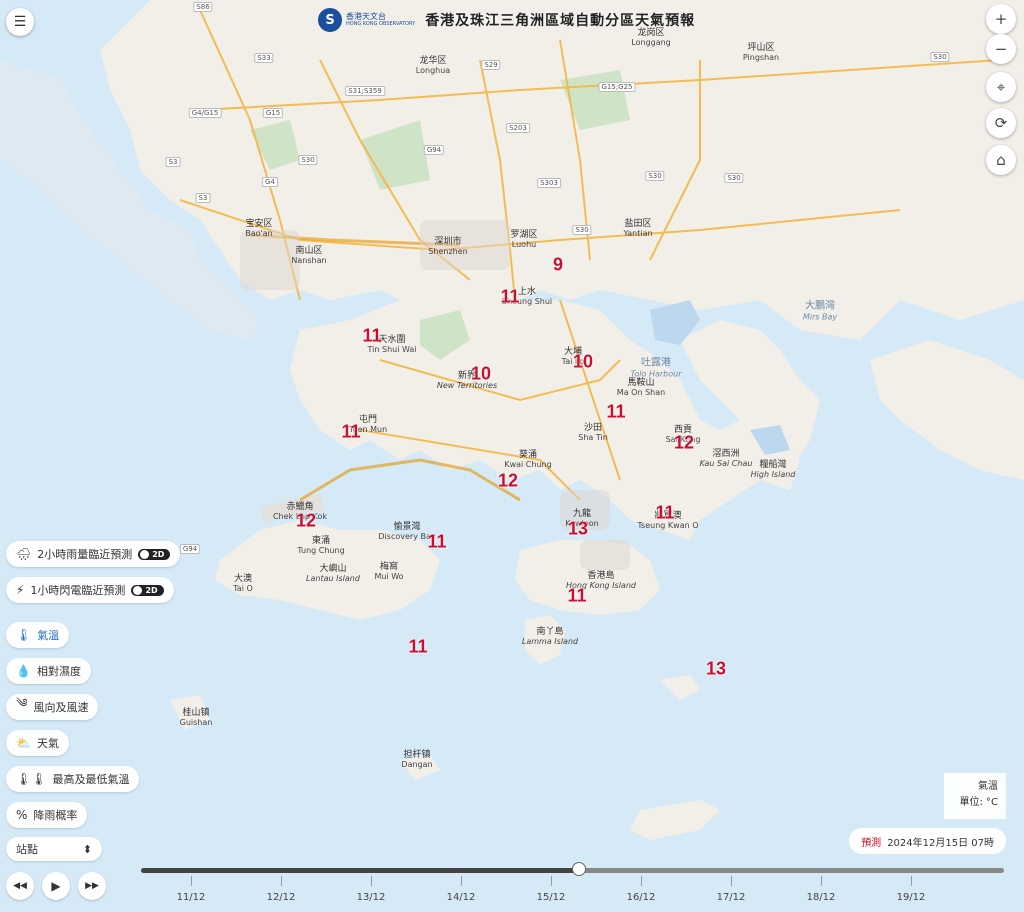  I want to click on zoom-in-button: +, so click(1001, 19).